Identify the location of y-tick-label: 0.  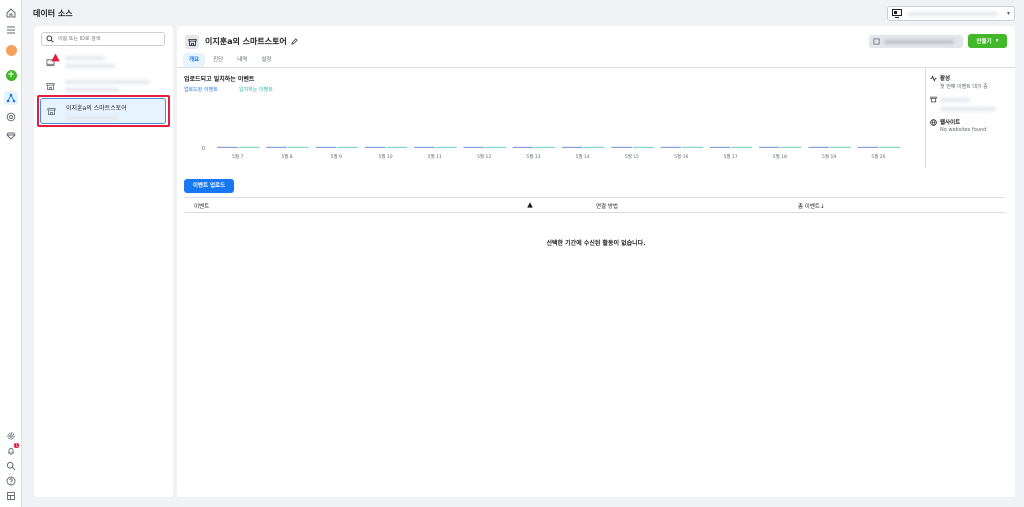
(203, 149).